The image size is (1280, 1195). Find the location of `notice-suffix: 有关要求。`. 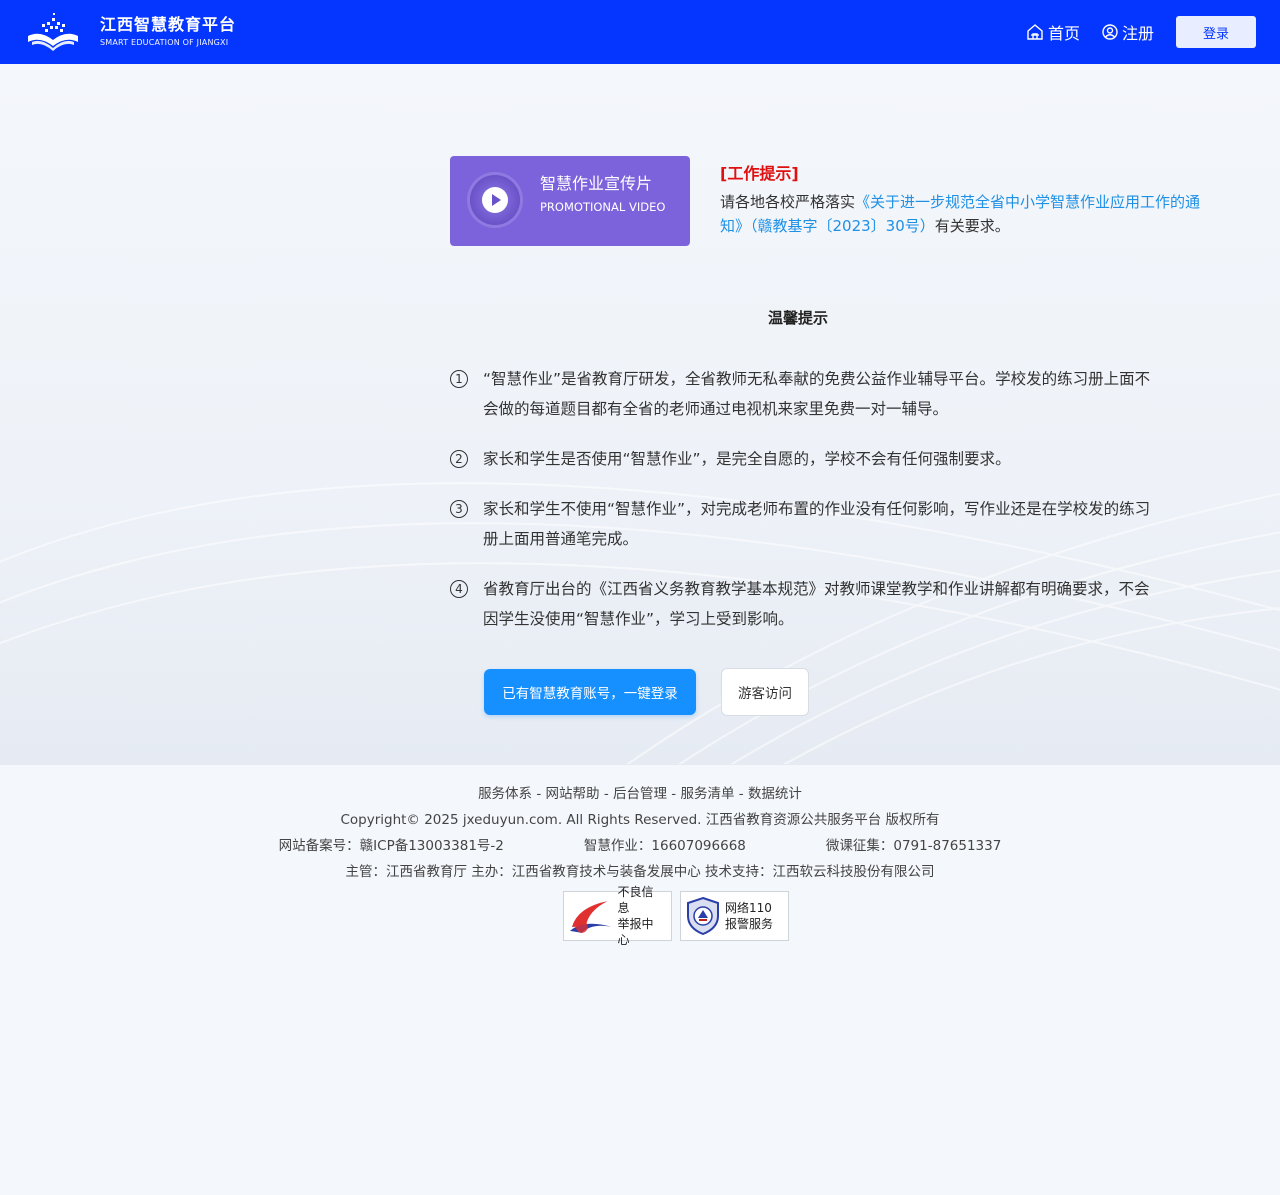

notice-suffix: 有关要求。 is located at coordinates (972, 226).